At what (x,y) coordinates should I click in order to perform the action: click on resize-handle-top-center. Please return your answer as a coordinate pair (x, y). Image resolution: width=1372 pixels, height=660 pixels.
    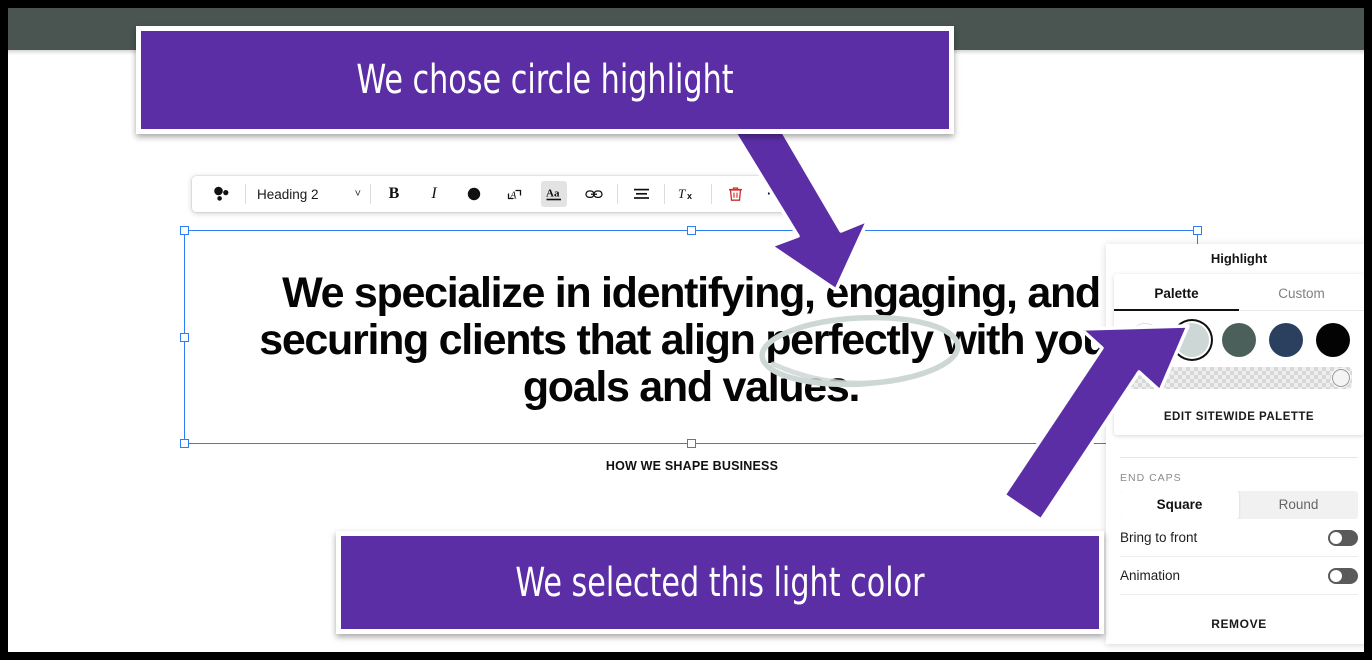
    Looking at the image, I should click on (691, 230).